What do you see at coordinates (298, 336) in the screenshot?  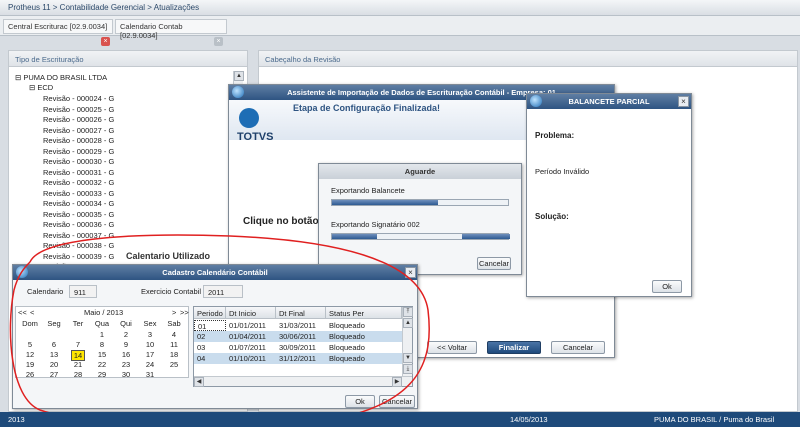 I see `table-row: 02 01/04/2011 30/06/2011 Bloqueado` at bounding box center [298, 336].